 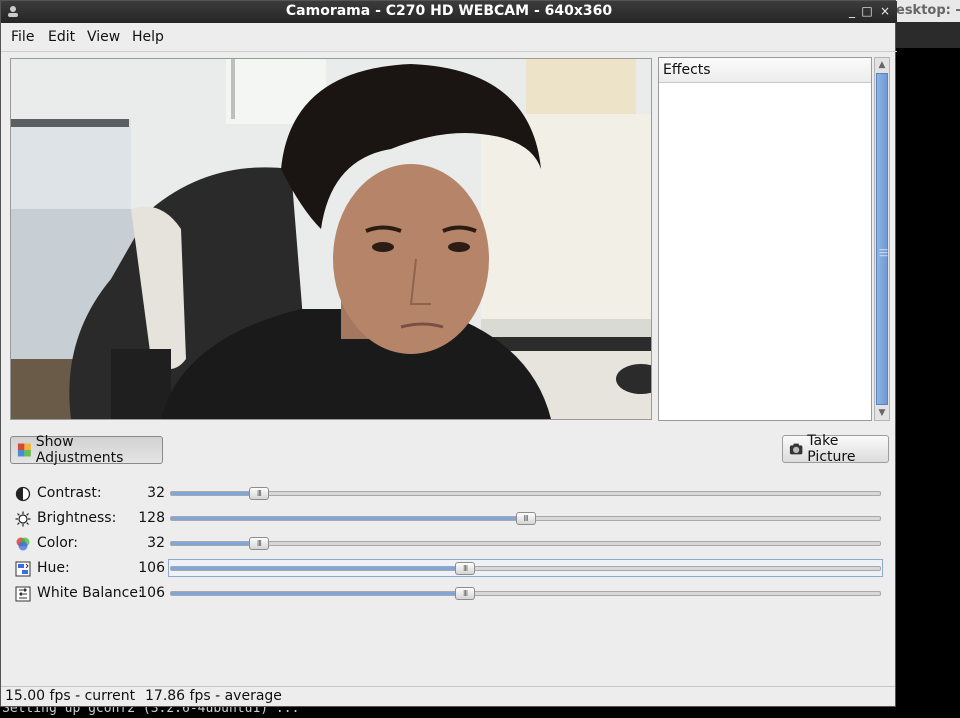 What do you see at coordinates (885, 11) in the screenshot?
I see `close-button: ×` at bounding box center [885, 11].